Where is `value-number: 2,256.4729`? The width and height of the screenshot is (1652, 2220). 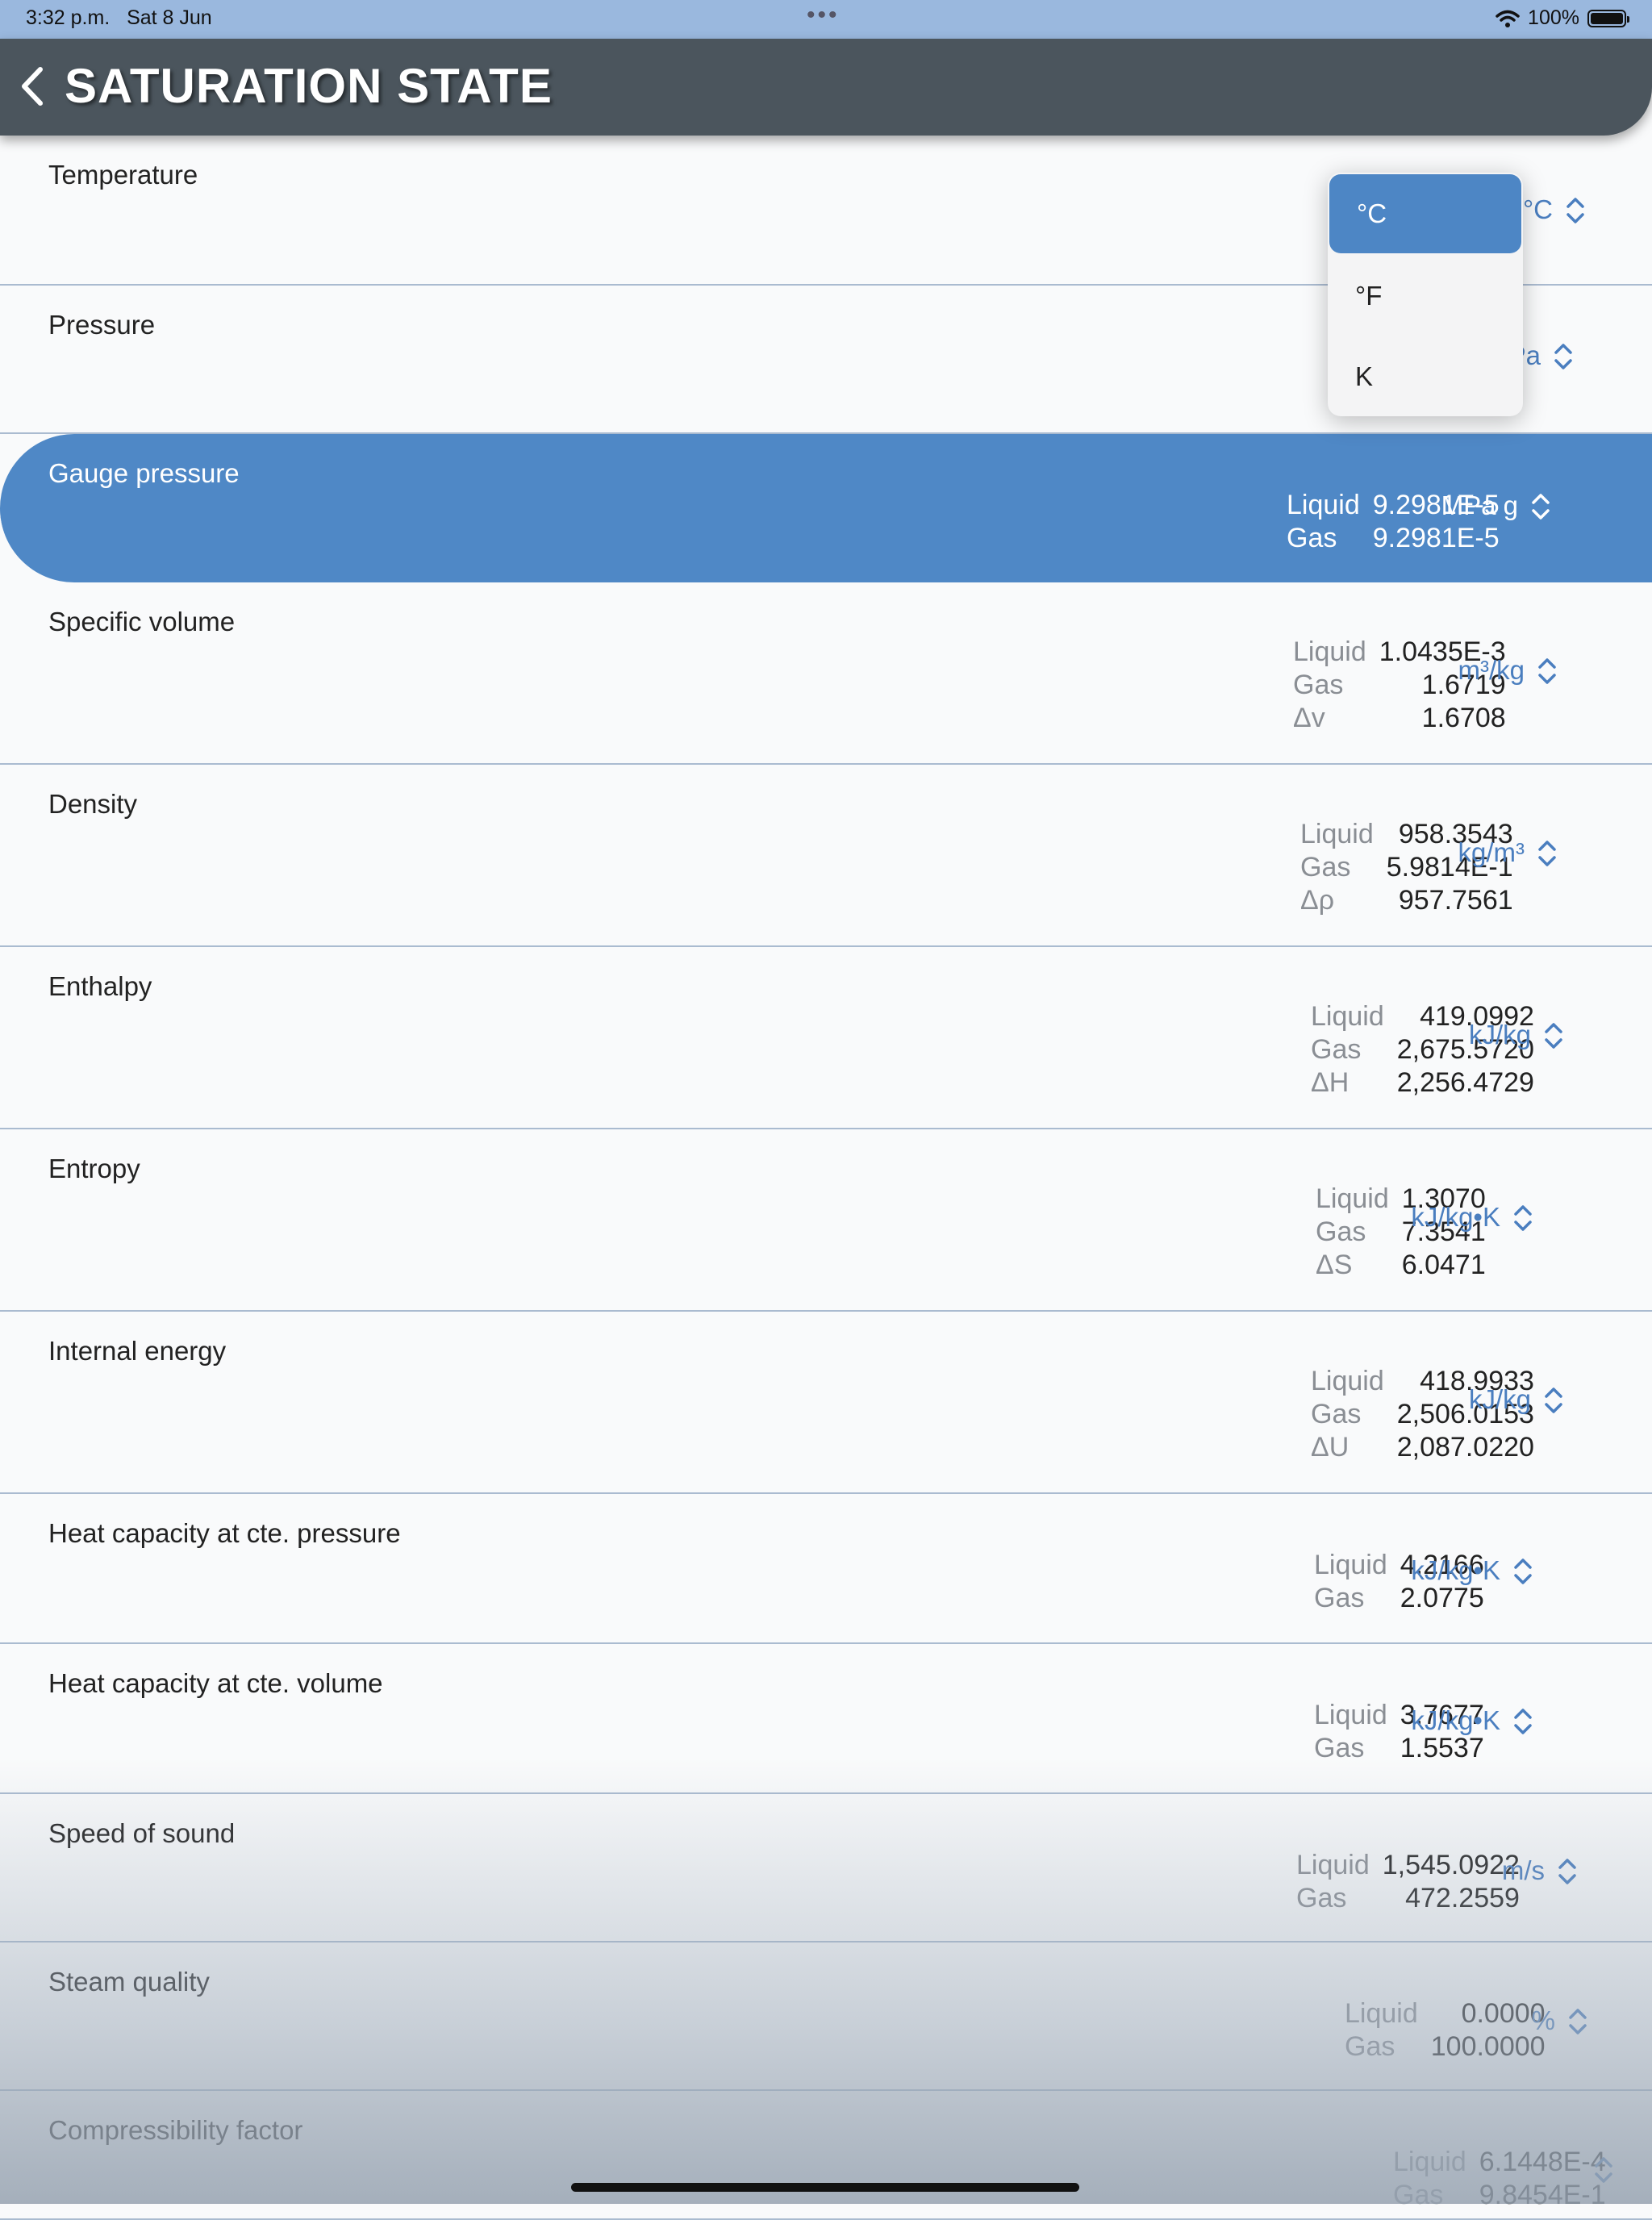 value-number: 2,256.4729 is located at coordinates (1465, 1082).